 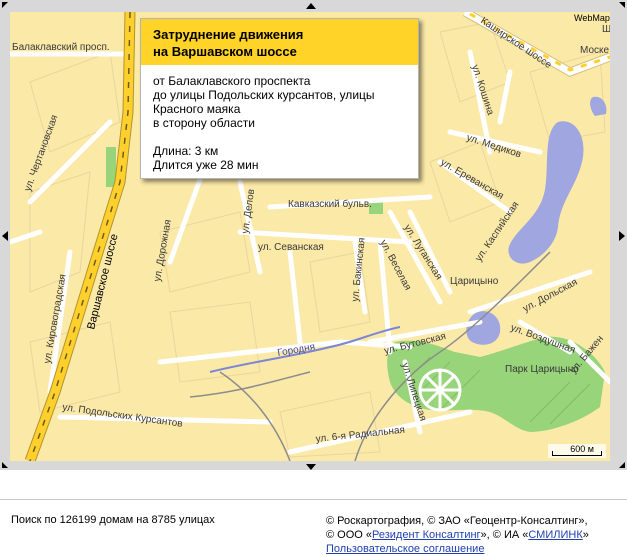 What do you see at coordinates (622, 465) in the screenshot?
I see `map-corner-bottom-right` at bounding box center [622, 465].